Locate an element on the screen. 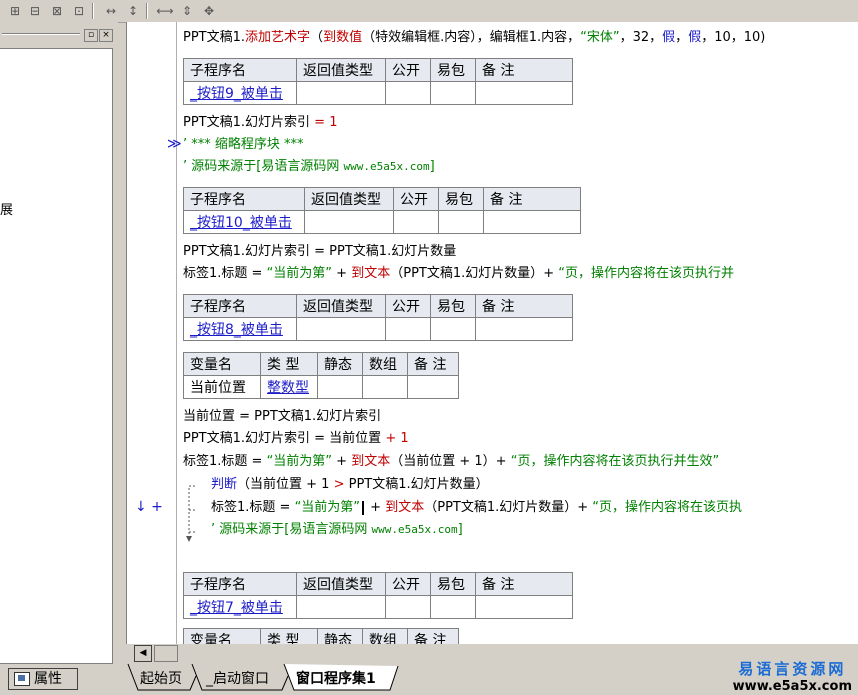 The image size is (858, 695). variable-name: 当前位置 is located at coordinates (222, 387).